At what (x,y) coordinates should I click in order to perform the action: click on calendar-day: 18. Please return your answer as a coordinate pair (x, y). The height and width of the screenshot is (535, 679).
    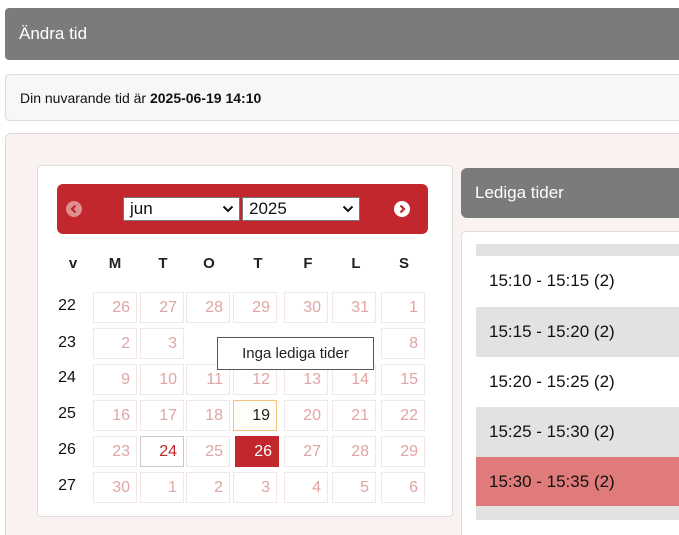
    Looking at the image, I should click on (208, 415).